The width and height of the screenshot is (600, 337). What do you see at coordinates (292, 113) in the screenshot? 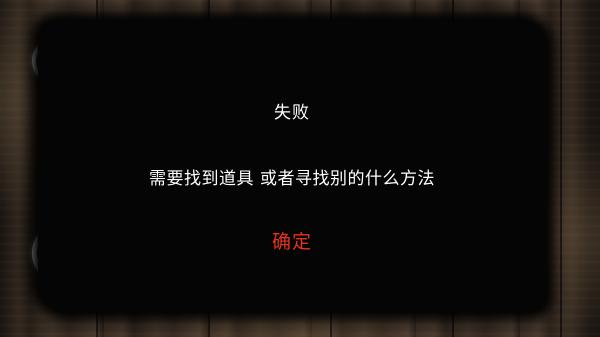
I see `dialog-title: 失败` at bounding box center [292, 113].